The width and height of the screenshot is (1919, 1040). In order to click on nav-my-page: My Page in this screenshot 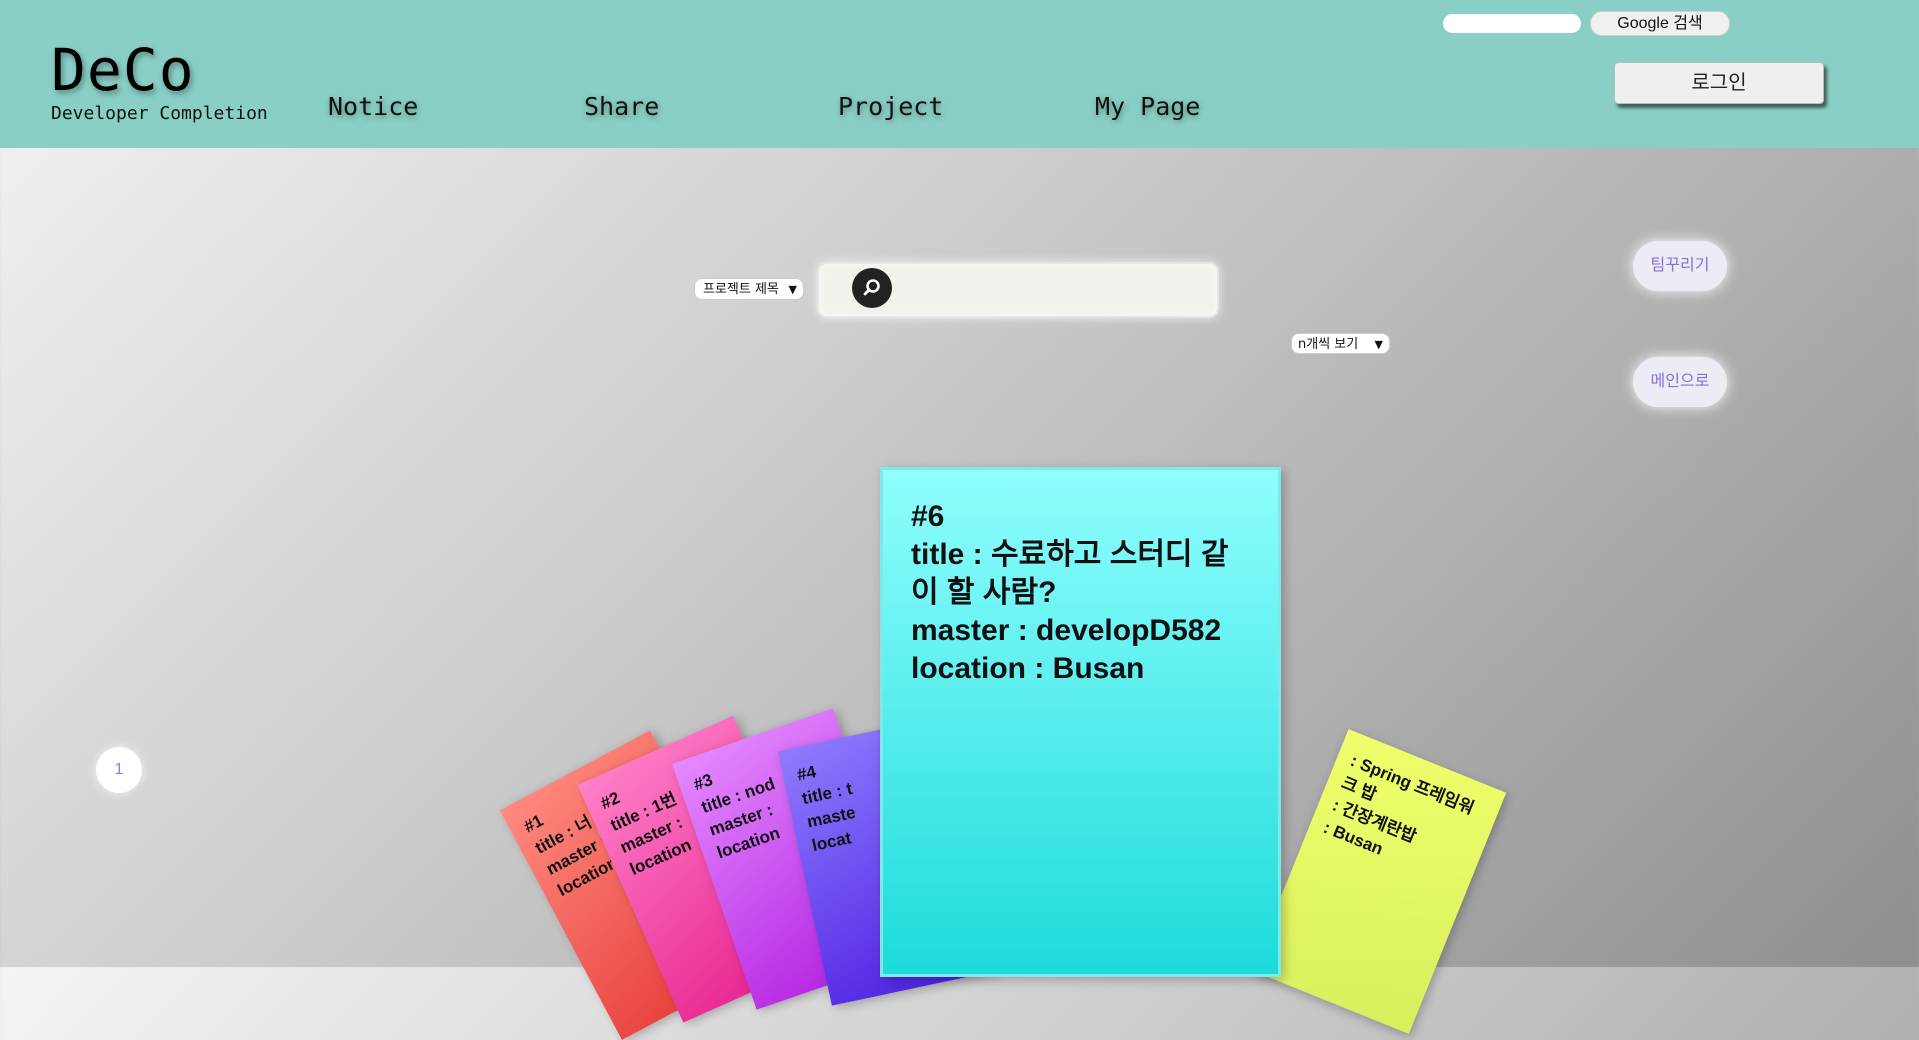, I will do `click(1147, 106)`.